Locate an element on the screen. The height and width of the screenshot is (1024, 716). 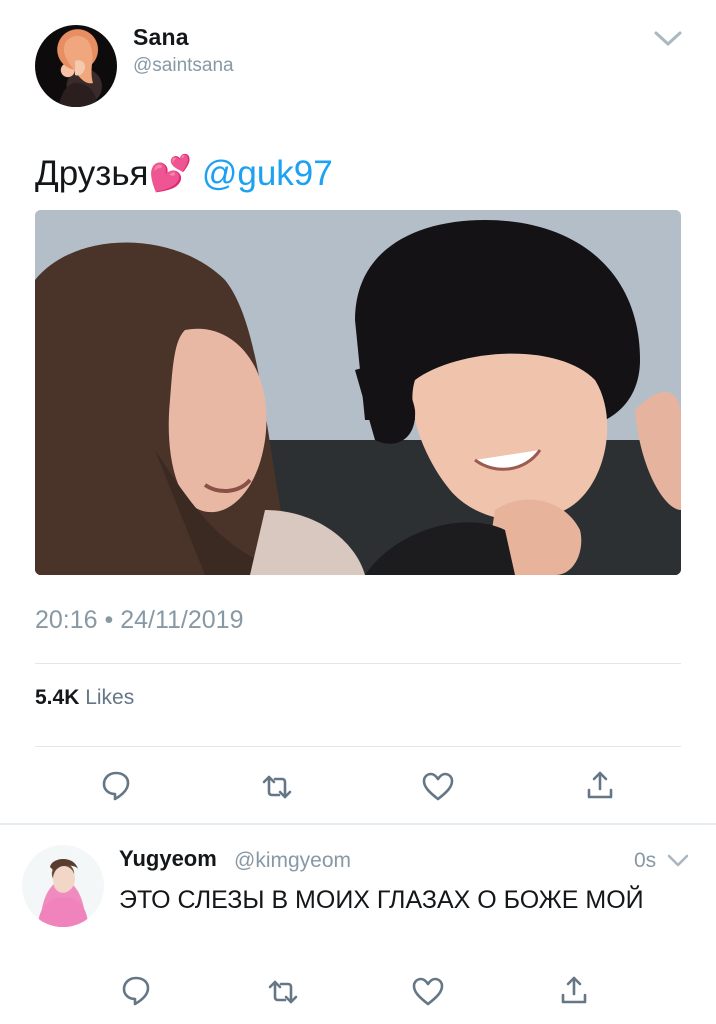
reply-author-avatar is located at coordinates (63, 886).